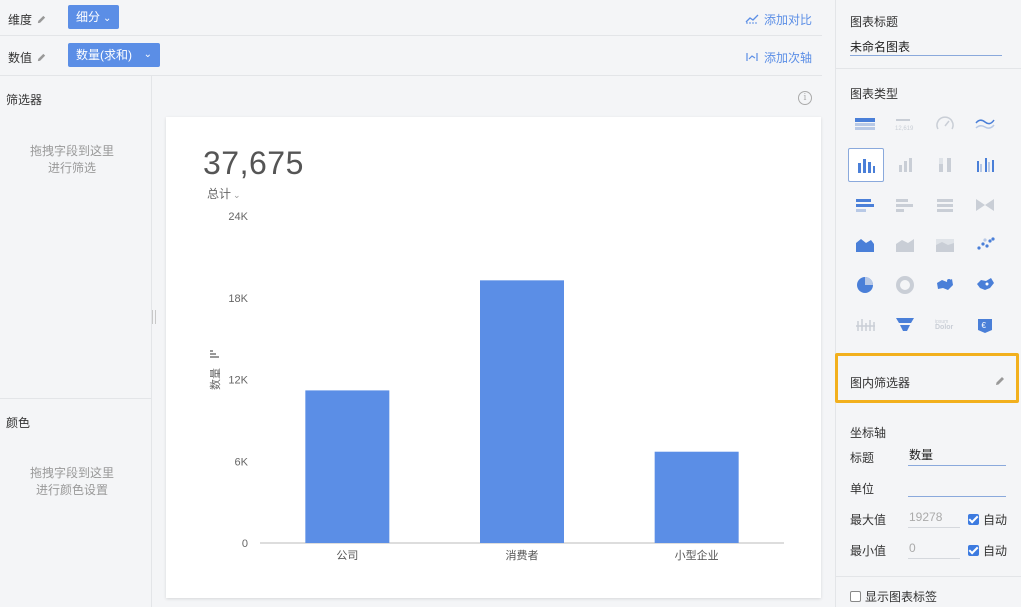 This screenshot has height=607, width=1021. Describe the element at coordinates (71, 168) in the screenshot. I see `filter-hint-line2: 进行筛选` at that location.